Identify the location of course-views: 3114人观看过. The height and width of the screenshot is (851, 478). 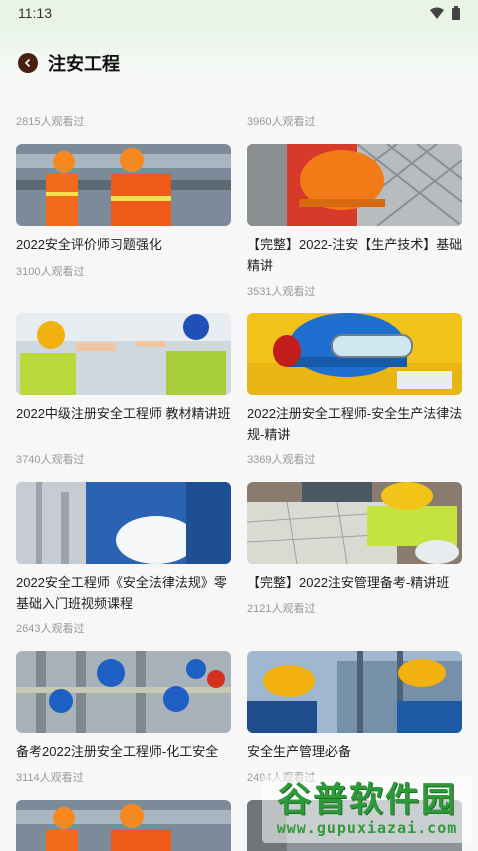
(50, 778).